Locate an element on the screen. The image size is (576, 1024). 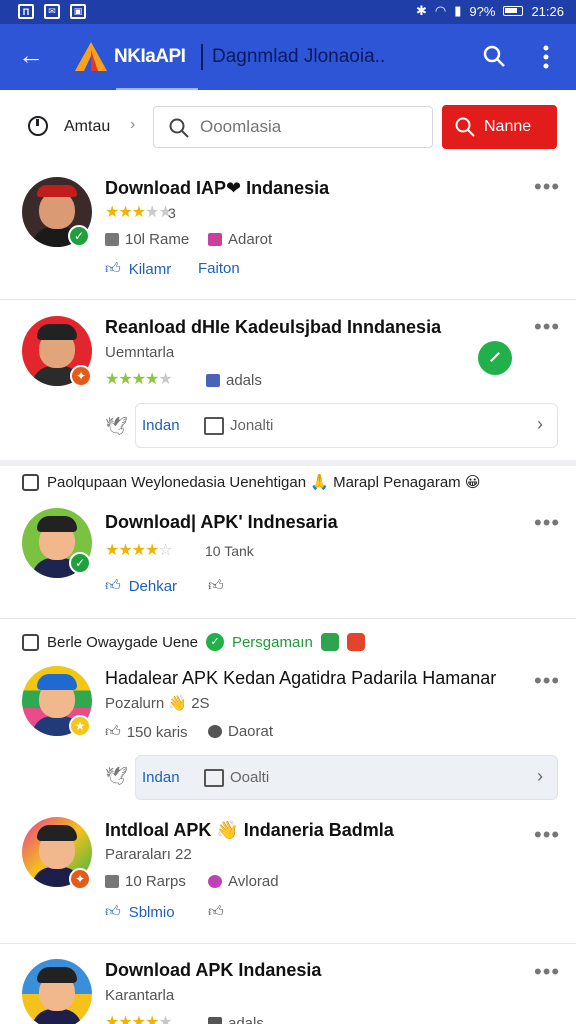
meta-developer: Daorat is located at coordinates (240, 731).